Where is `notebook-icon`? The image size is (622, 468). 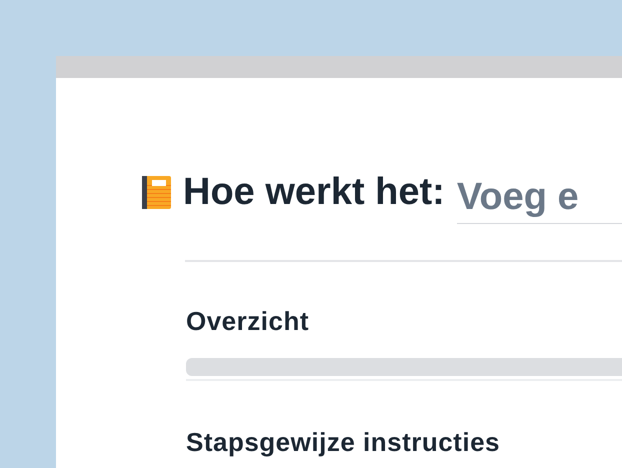 notebook-icon is located at coordinates (156, 192).